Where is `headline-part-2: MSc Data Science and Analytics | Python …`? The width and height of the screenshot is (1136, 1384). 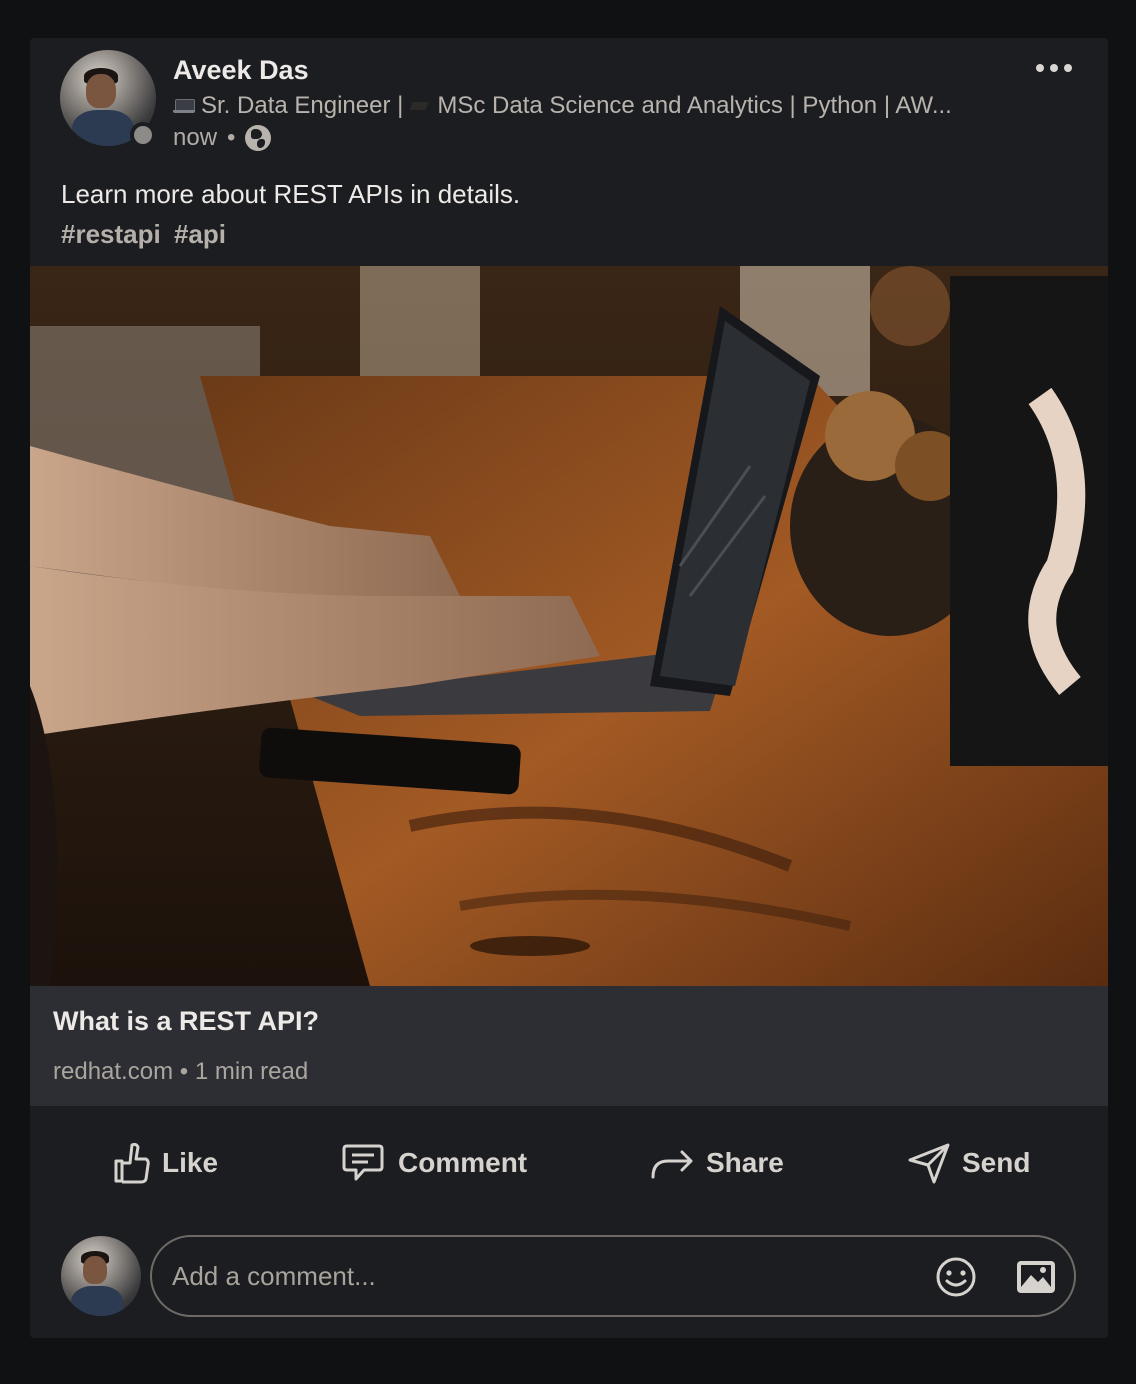 headline-part-2: MSc Data Science and Analytics | Python … is located at coordinates (694, 105).